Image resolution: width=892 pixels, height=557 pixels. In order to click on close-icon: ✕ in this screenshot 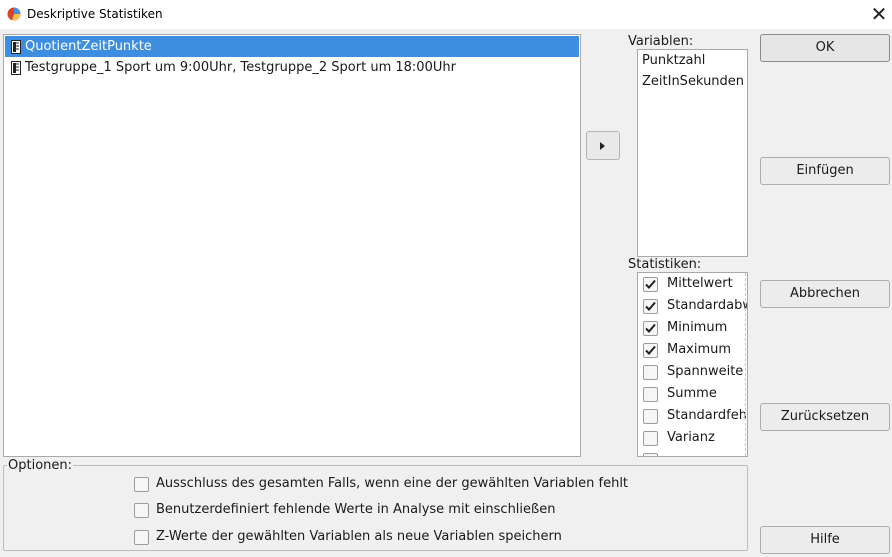, I will do `click(879, 14)`.